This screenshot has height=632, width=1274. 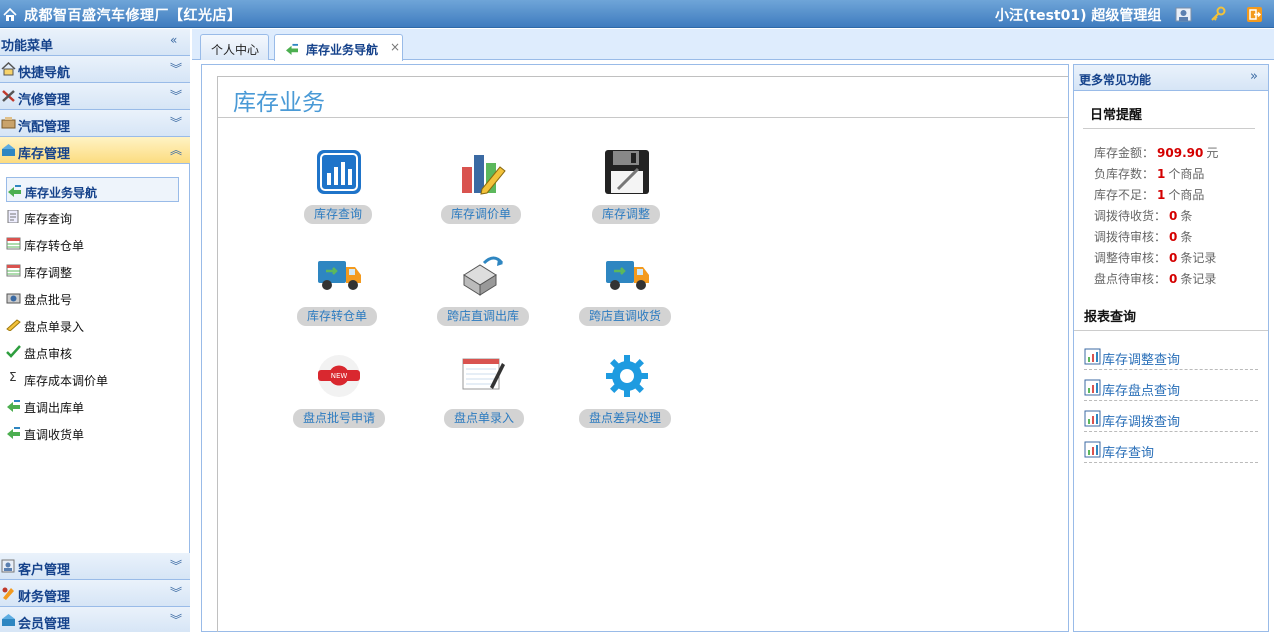 I want to click on logout-icon, so click(x=1254, y=14).